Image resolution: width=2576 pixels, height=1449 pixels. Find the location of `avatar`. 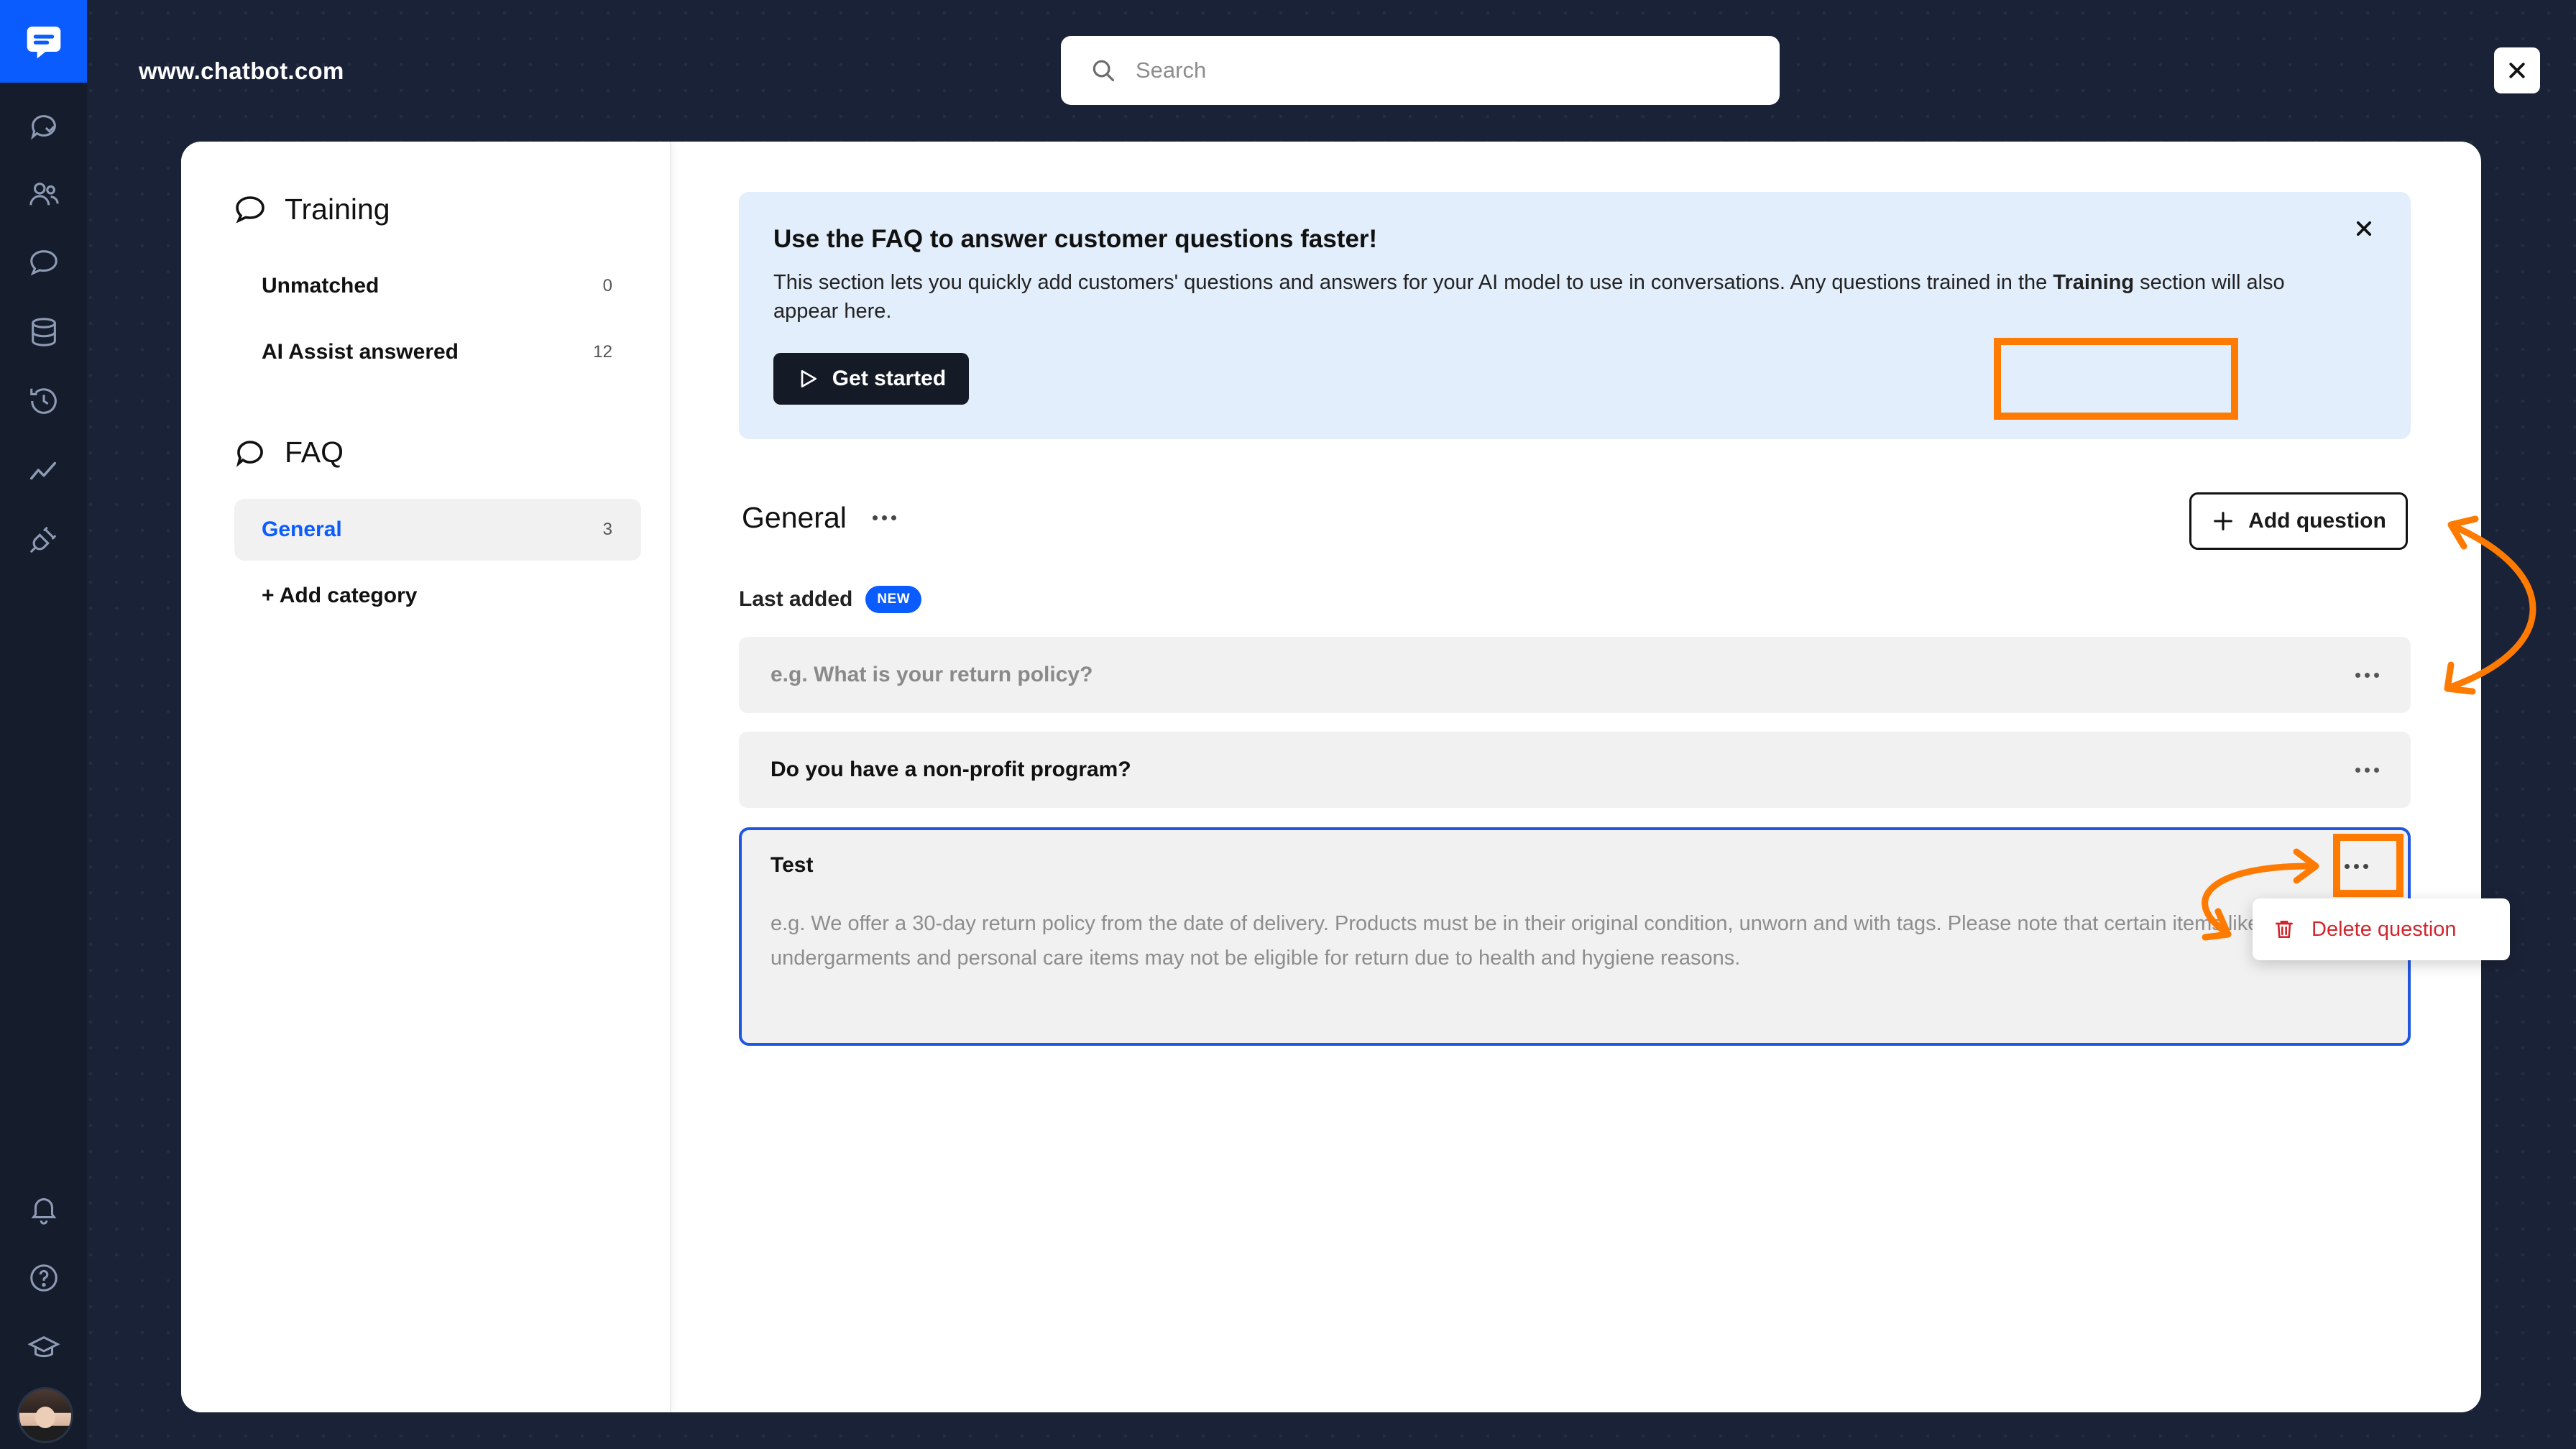

avatar is located at coordinates (45, 1415).